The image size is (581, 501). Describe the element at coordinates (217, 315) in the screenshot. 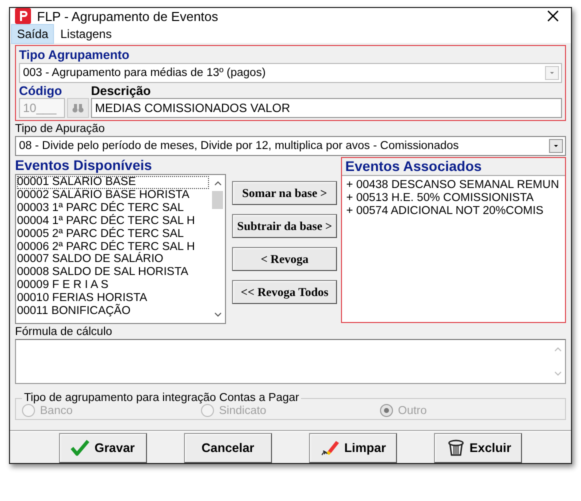

I see `scroll-down-icon` at that location.